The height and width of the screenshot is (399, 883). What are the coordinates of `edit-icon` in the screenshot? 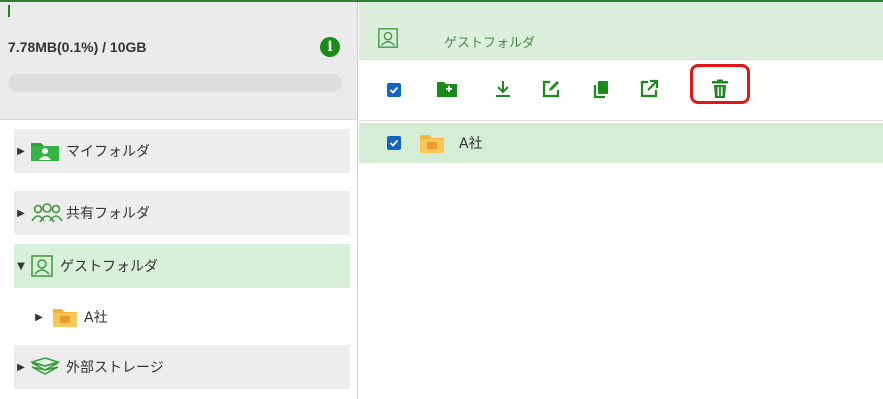 It's located at (551, 89).